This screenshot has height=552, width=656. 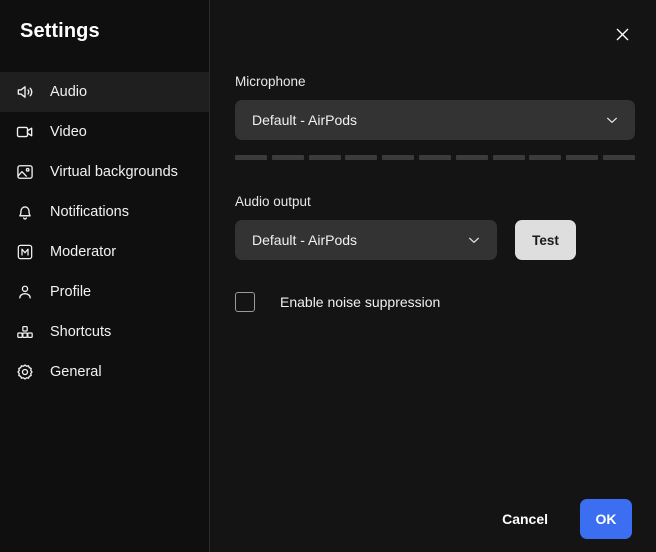 What do you see at coordinates (25, 132) in the screenshot?
I see `video-camera-icon` at bounding box center [25, 132].